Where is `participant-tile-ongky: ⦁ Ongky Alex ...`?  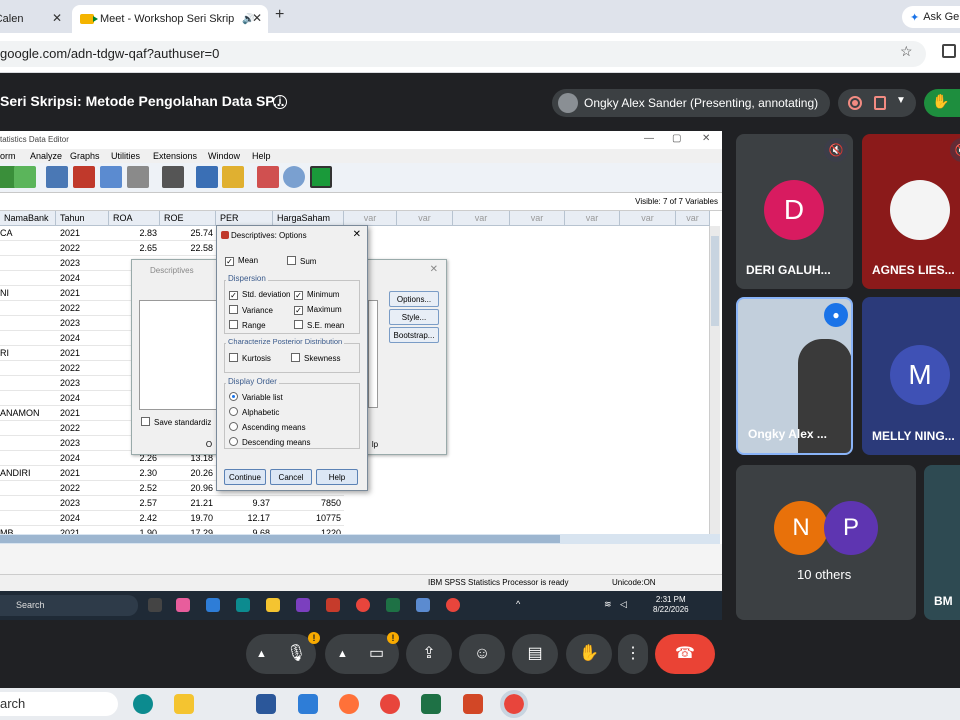 participant-tile-ongky: ⦁ Ongky Alex ... is located at coordinates (794, 376).